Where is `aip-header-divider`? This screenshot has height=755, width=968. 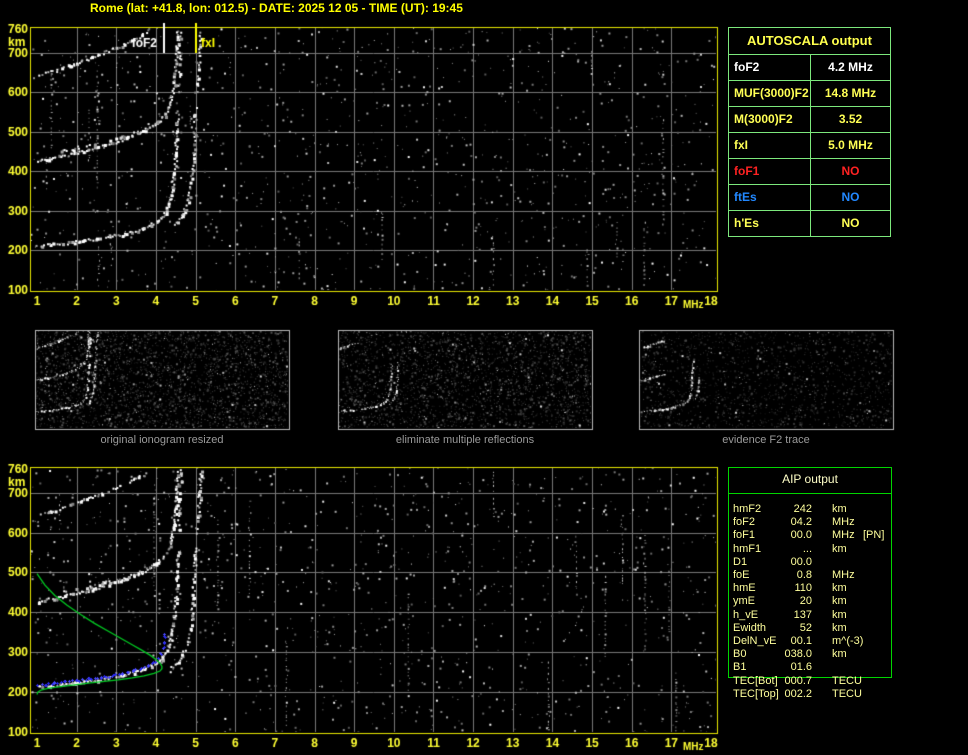 aip-header-divider is located at coordinates (810, 493).